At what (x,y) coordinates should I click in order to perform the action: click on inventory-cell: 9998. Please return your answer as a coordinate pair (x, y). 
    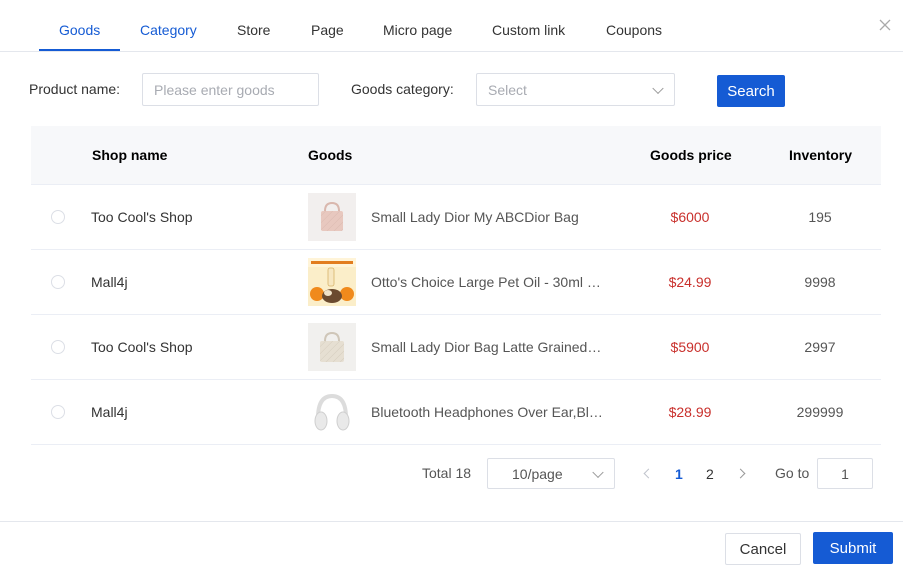
    Looking at the image, I should click on (820, 282).